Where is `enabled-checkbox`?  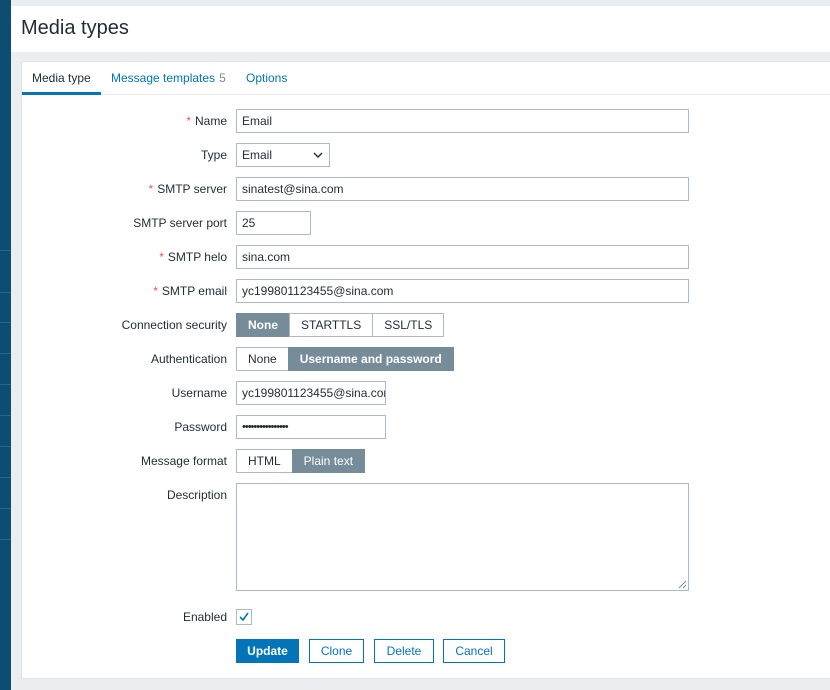
enabled-checkbox is located at coordinates (244, 617).